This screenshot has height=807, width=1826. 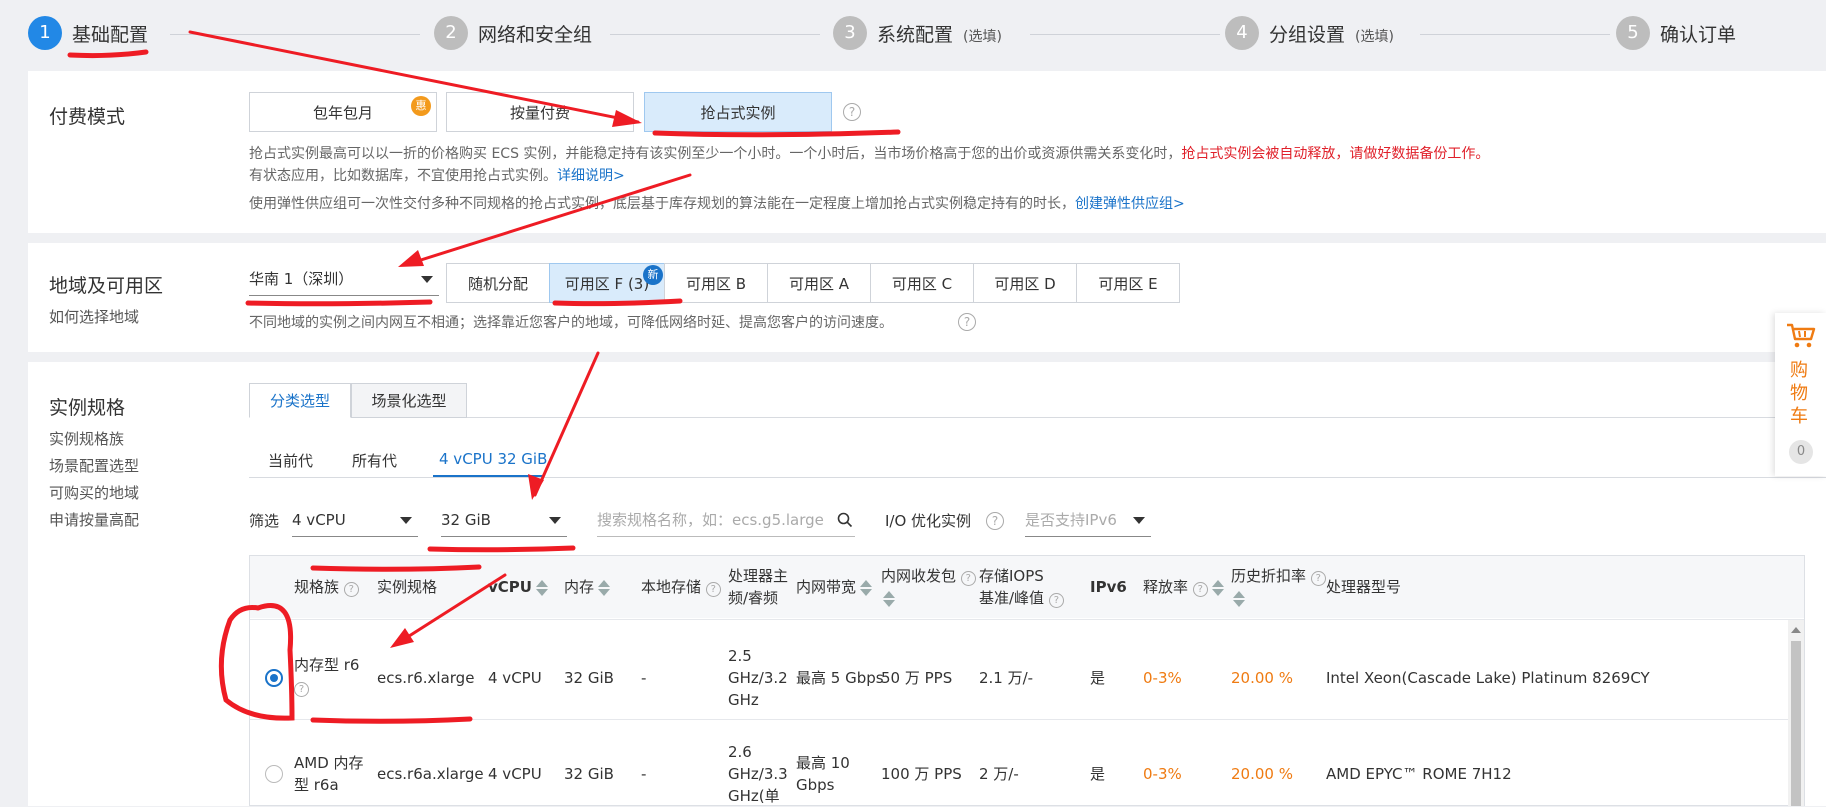 What do you see at coordinates (726, 520) in the screenshot?
I see `spec-search-input: 搜索规格名称，如：ecs.g5.large` at bounding box center [726, 520].